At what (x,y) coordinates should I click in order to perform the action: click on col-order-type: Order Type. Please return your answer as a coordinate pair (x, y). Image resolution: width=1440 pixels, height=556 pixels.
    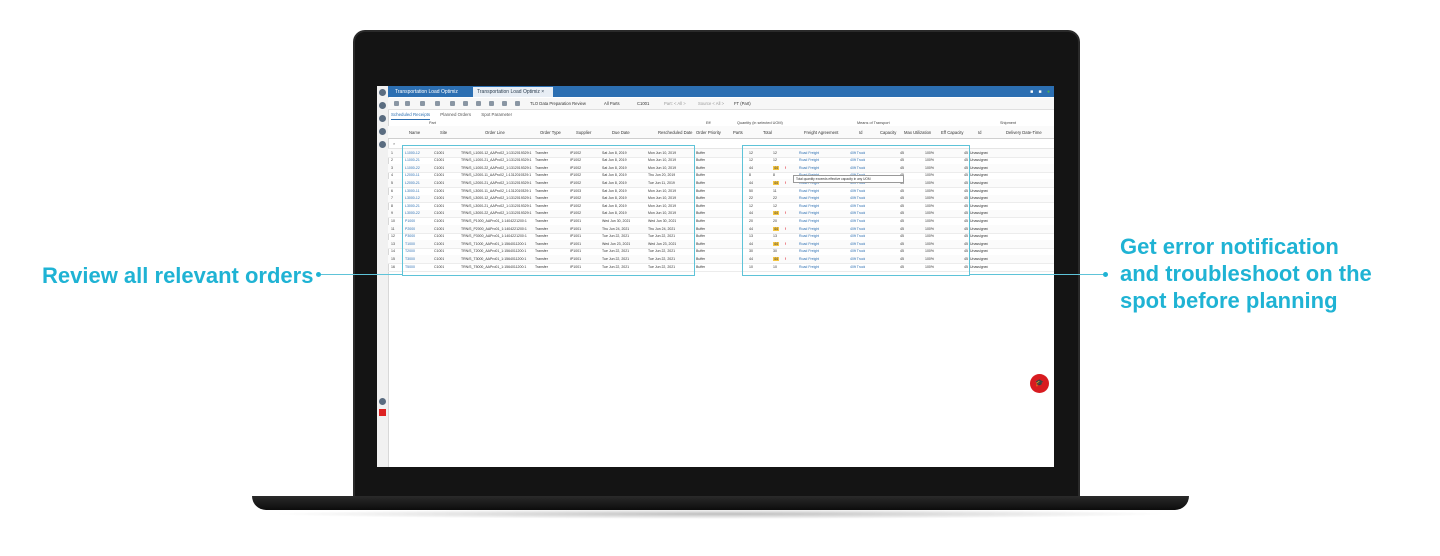
    Looking at the image, I should click on (550, 132).